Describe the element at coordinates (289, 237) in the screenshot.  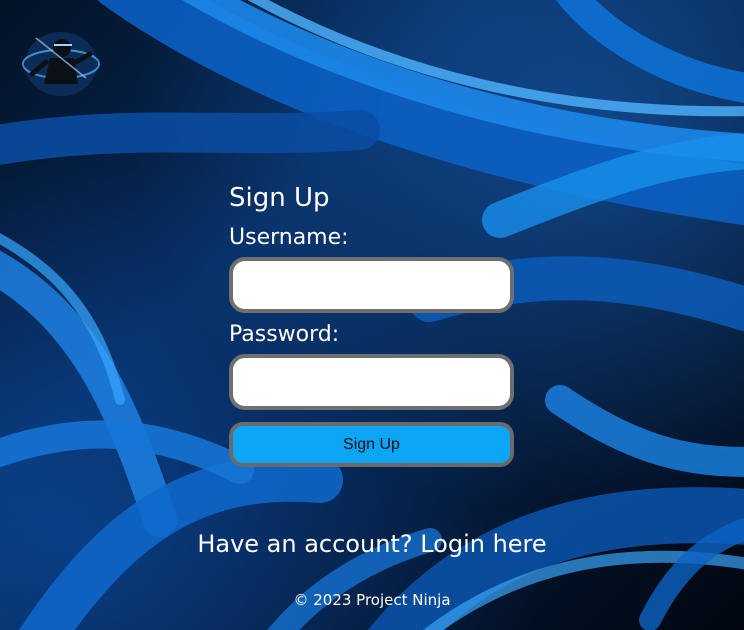
I see `username-label: Username:` at that location.